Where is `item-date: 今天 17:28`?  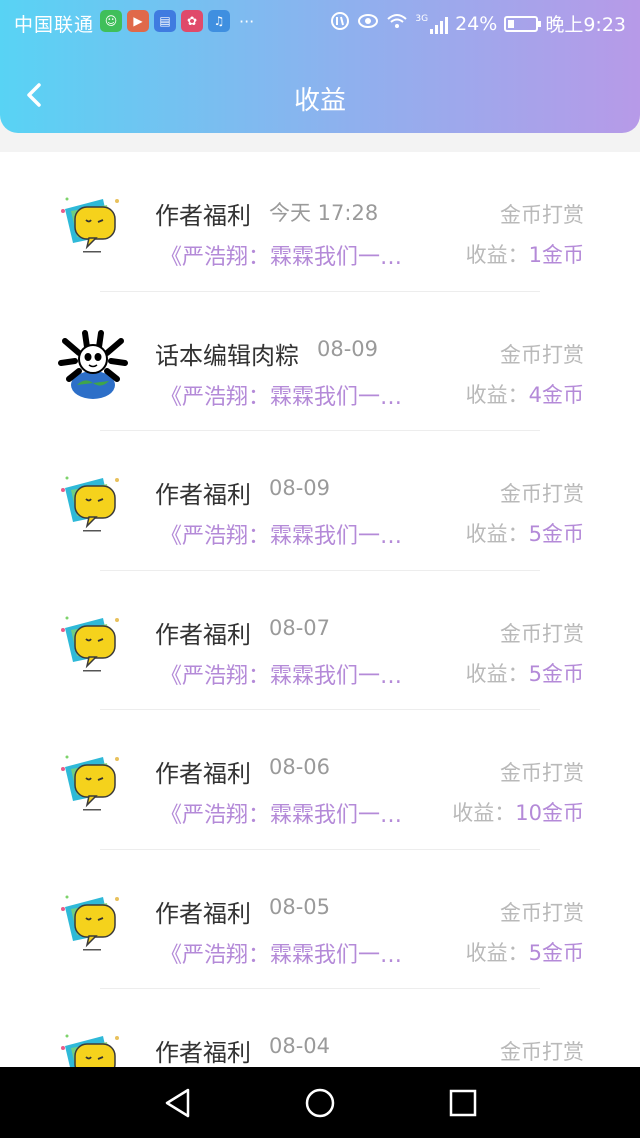 item-date: 今天 17:28 is located at coordinates (324, 213).